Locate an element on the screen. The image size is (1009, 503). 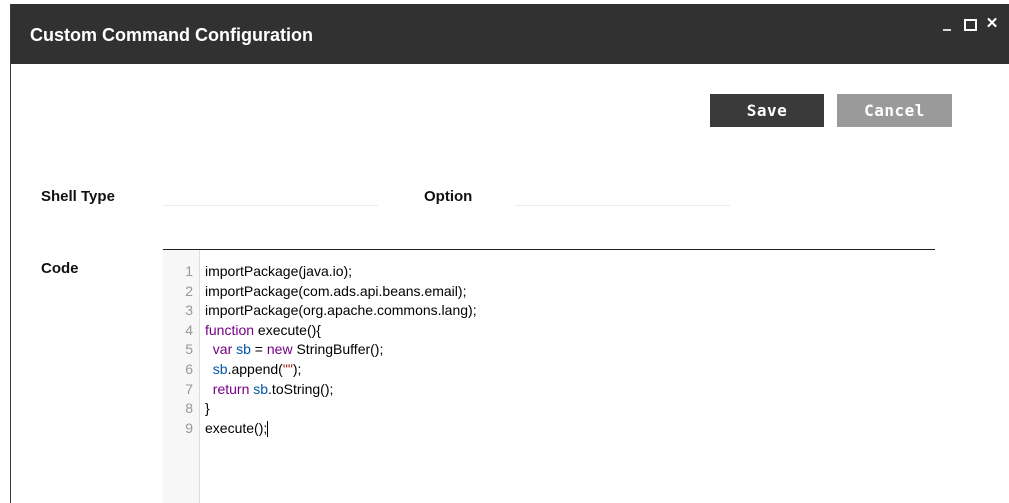
code-text: function execute(){ is located at coordinates (263, 329).